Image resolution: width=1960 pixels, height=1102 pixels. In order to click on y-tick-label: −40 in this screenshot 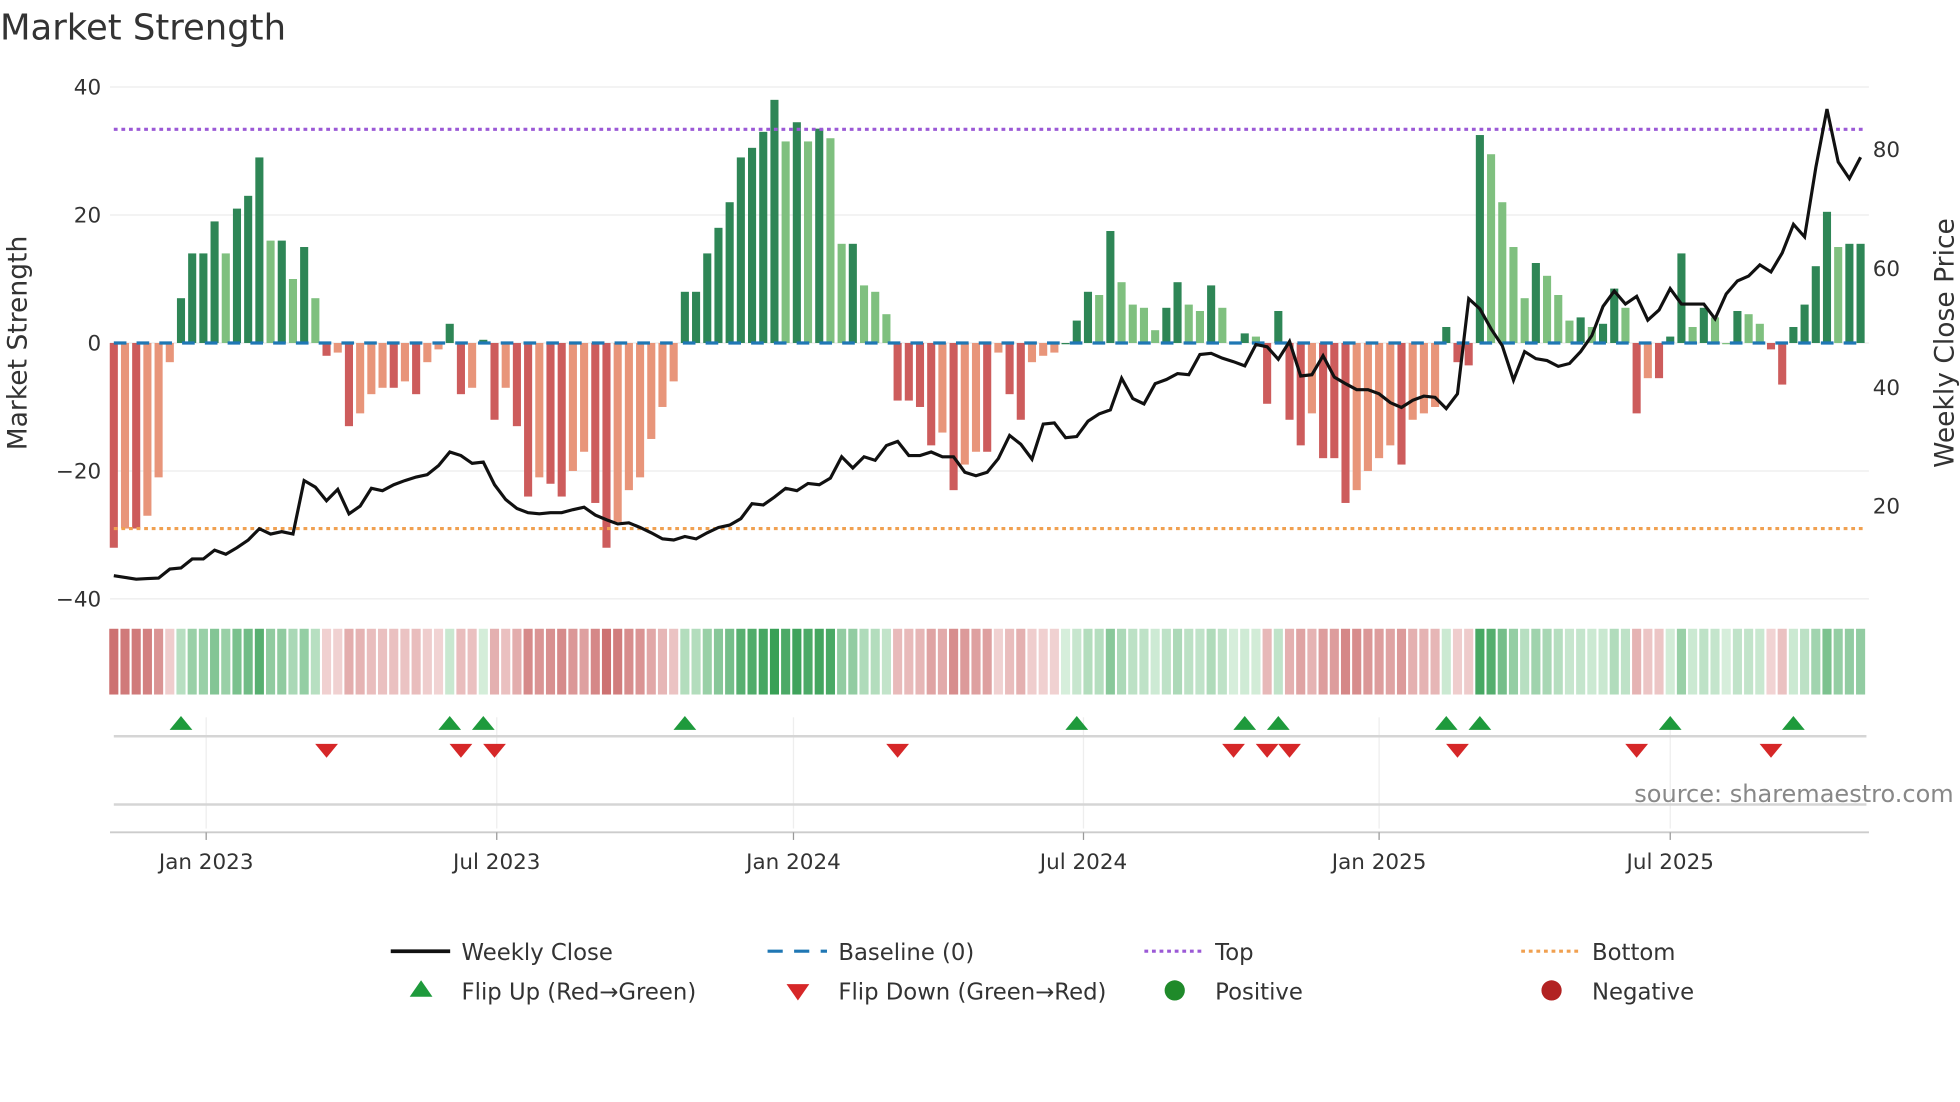, I will do `click(78, 600)`.